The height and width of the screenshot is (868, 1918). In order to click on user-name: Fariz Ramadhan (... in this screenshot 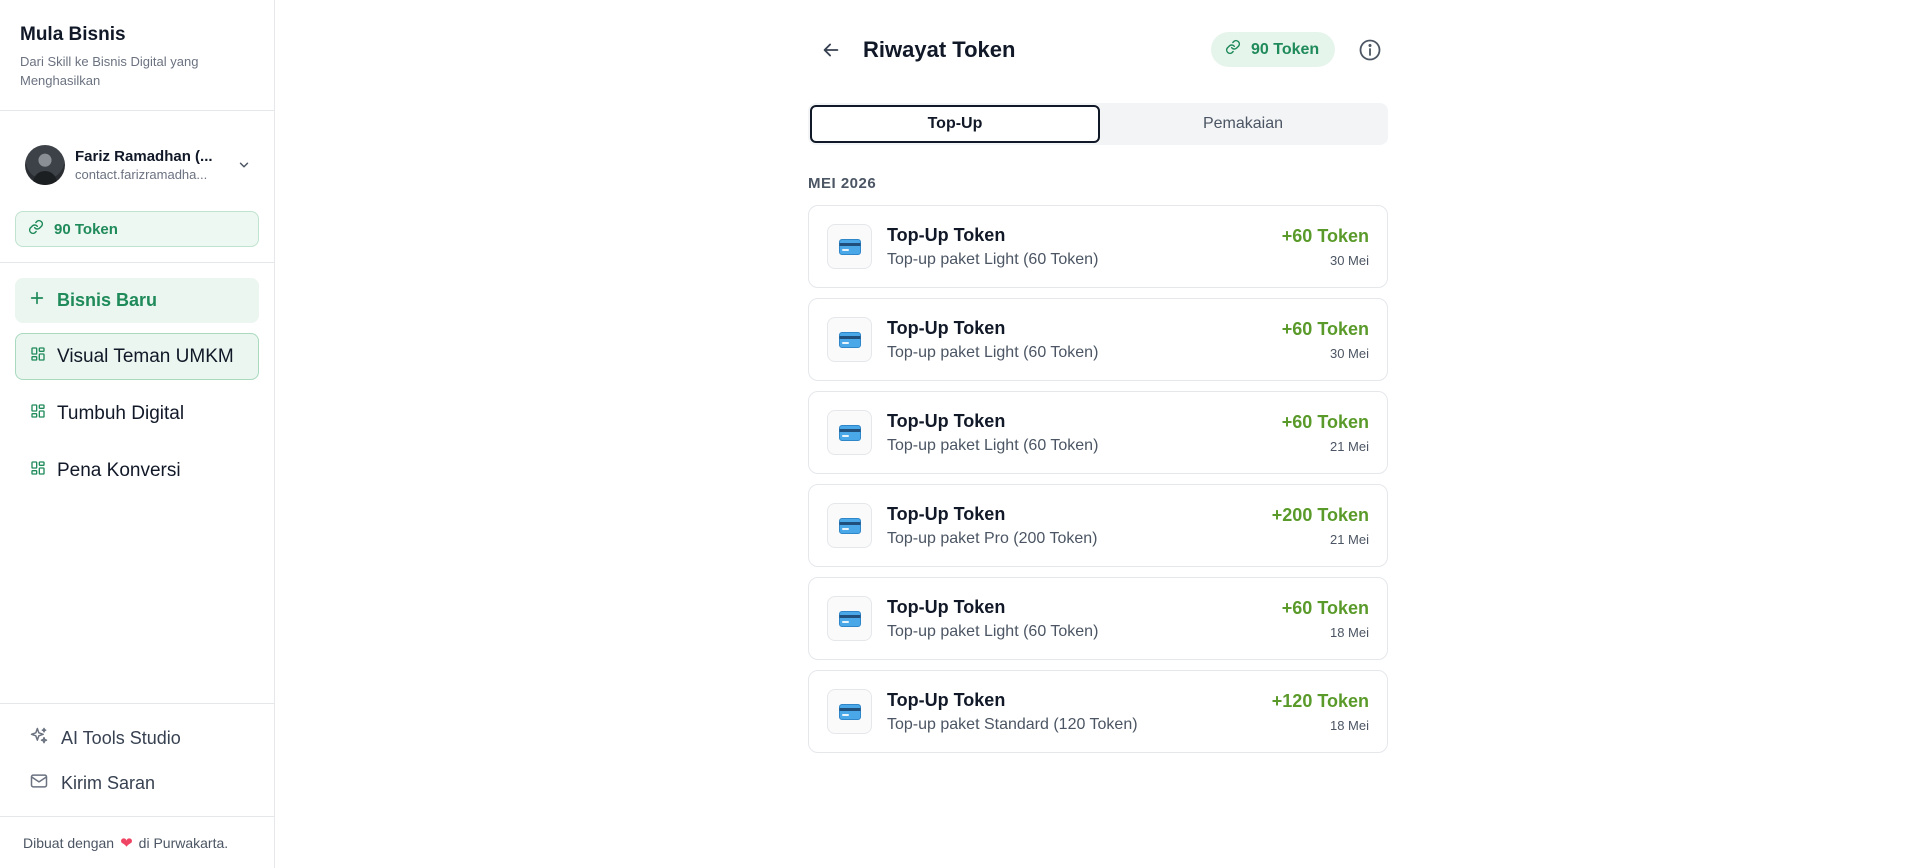, I will do `click(144, 156)`.